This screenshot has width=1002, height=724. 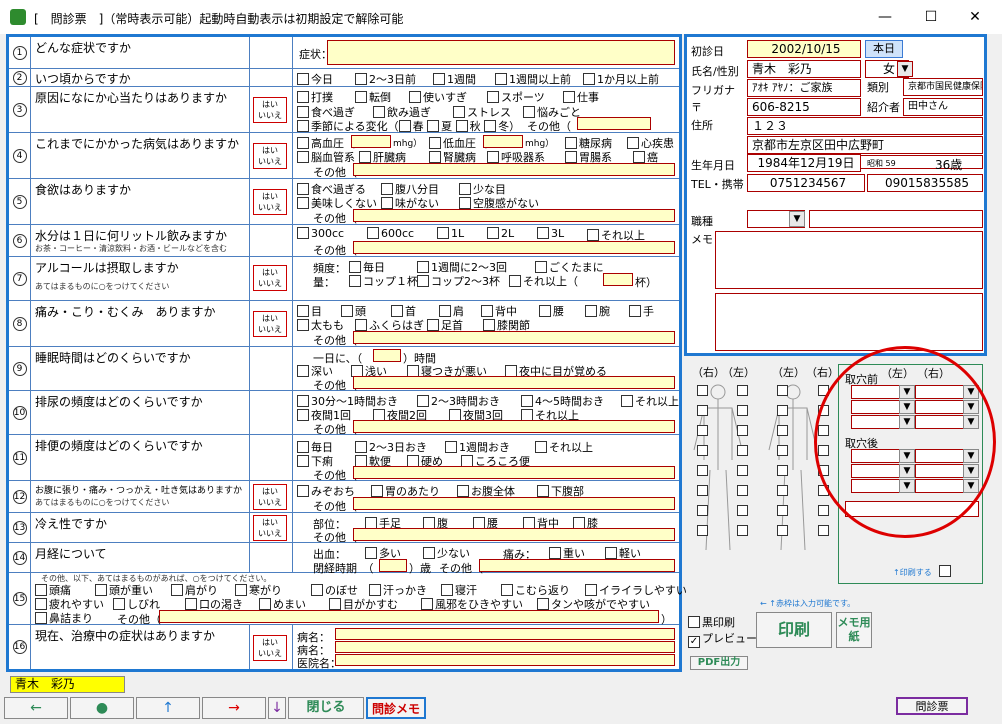 What do you see at coordinates (450, 233) in the screenshot?
I see `option-checkbox: 1L` at bounding box center [450, 233].